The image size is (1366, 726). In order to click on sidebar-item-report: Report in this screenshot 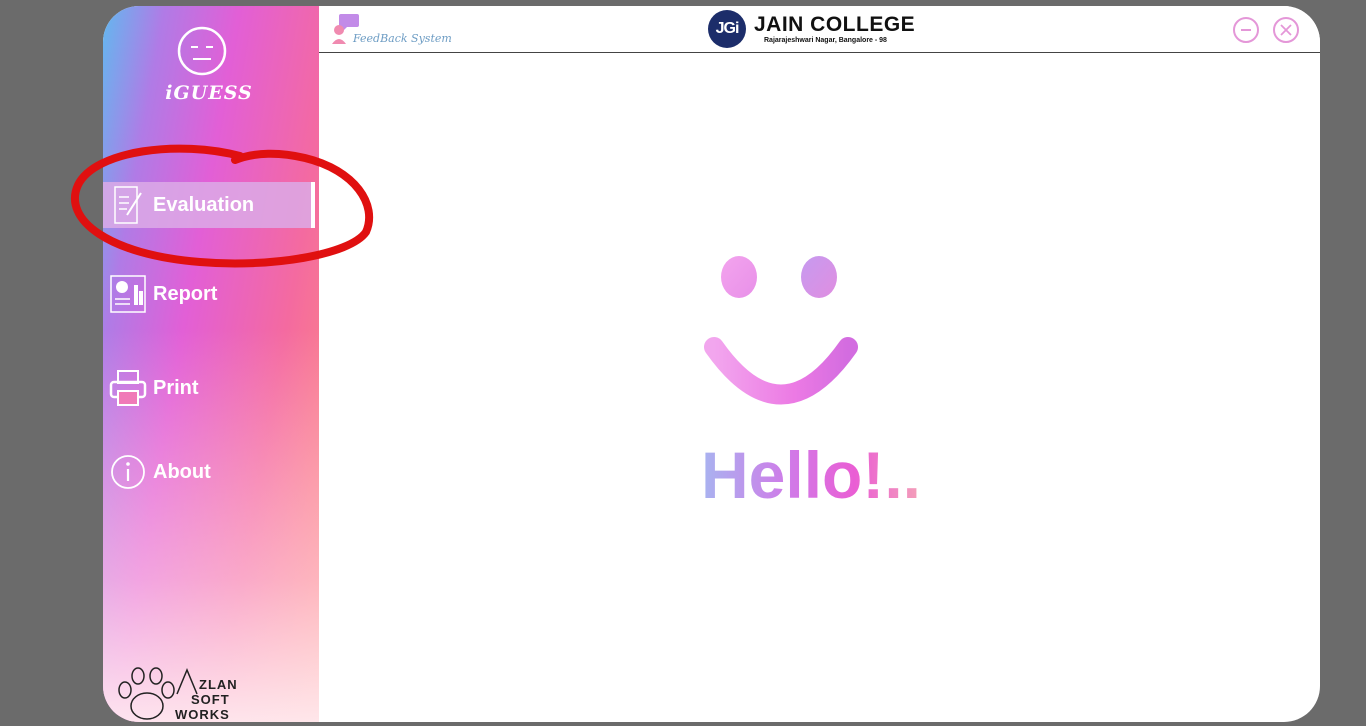, I will do `click(211, 294)`.